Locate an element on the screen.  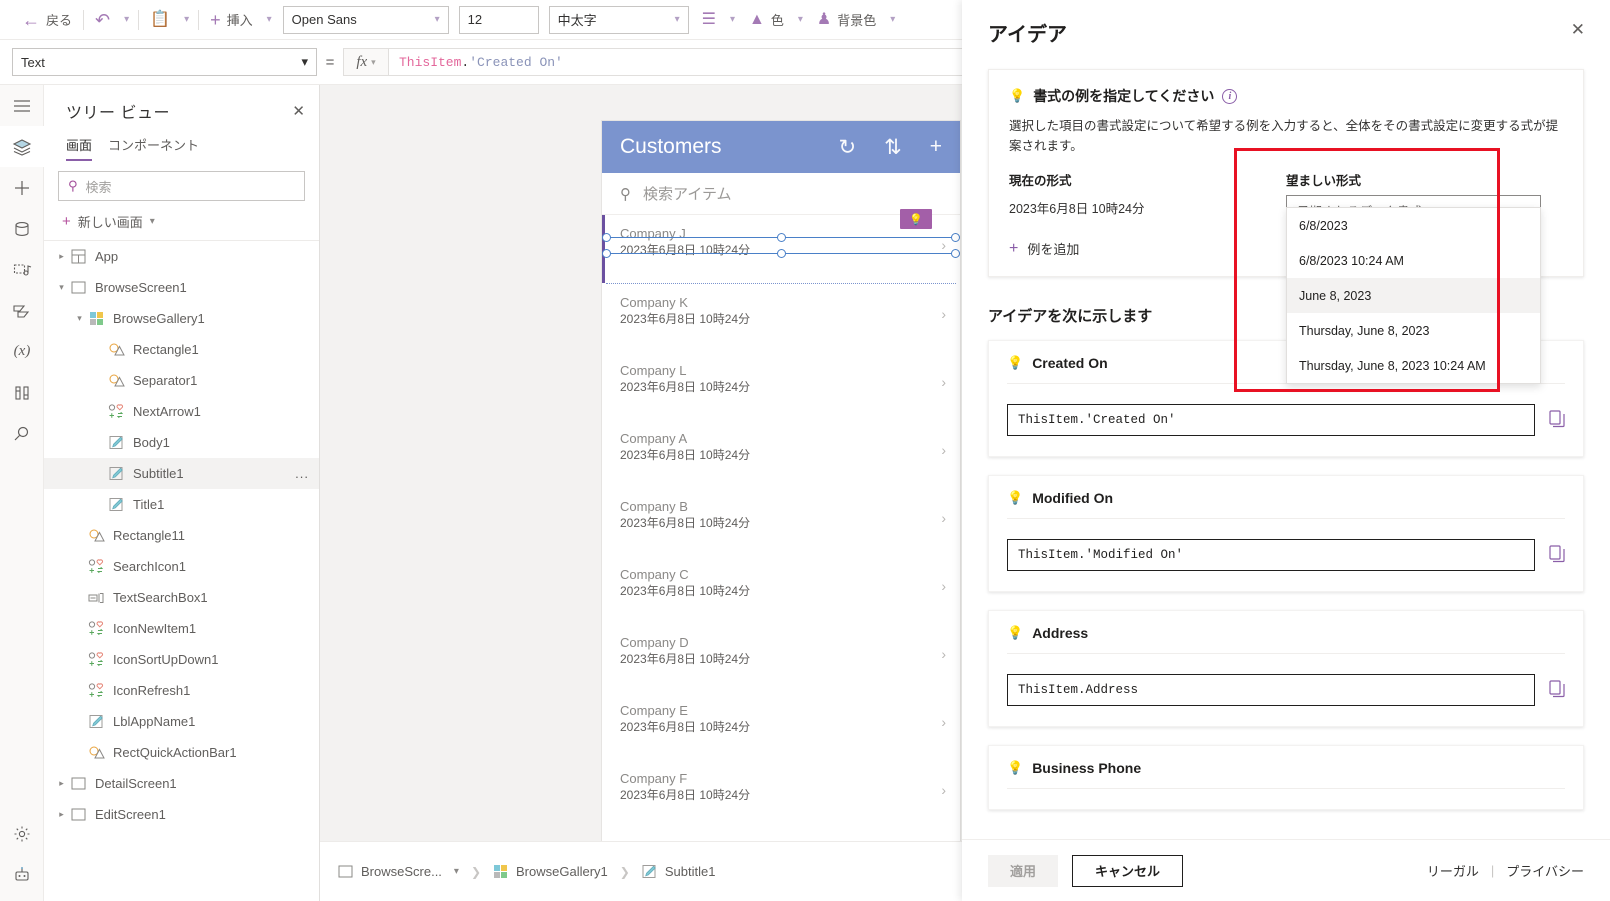
lightbulb-icon: 💡 is located at coordinates (916, 219).